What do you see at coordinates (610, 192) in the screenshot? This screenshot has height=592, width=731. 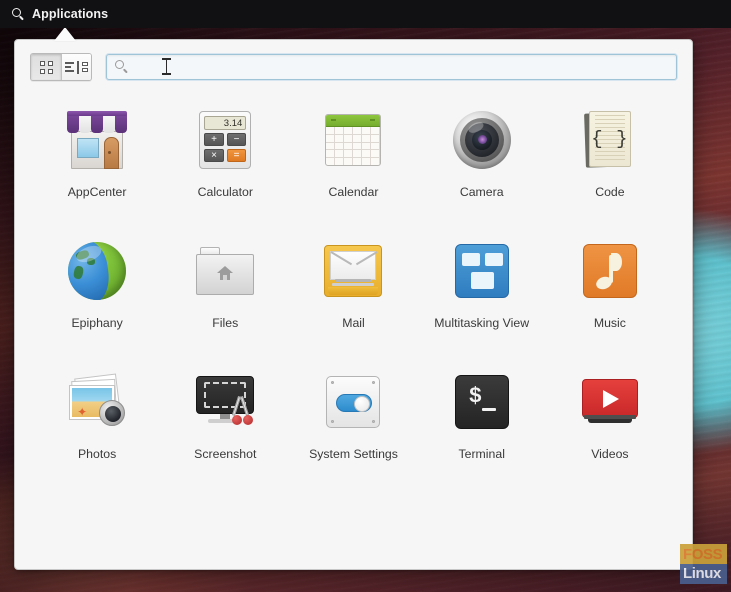 I see `app-label: Code` at bounding box center [610, 192].